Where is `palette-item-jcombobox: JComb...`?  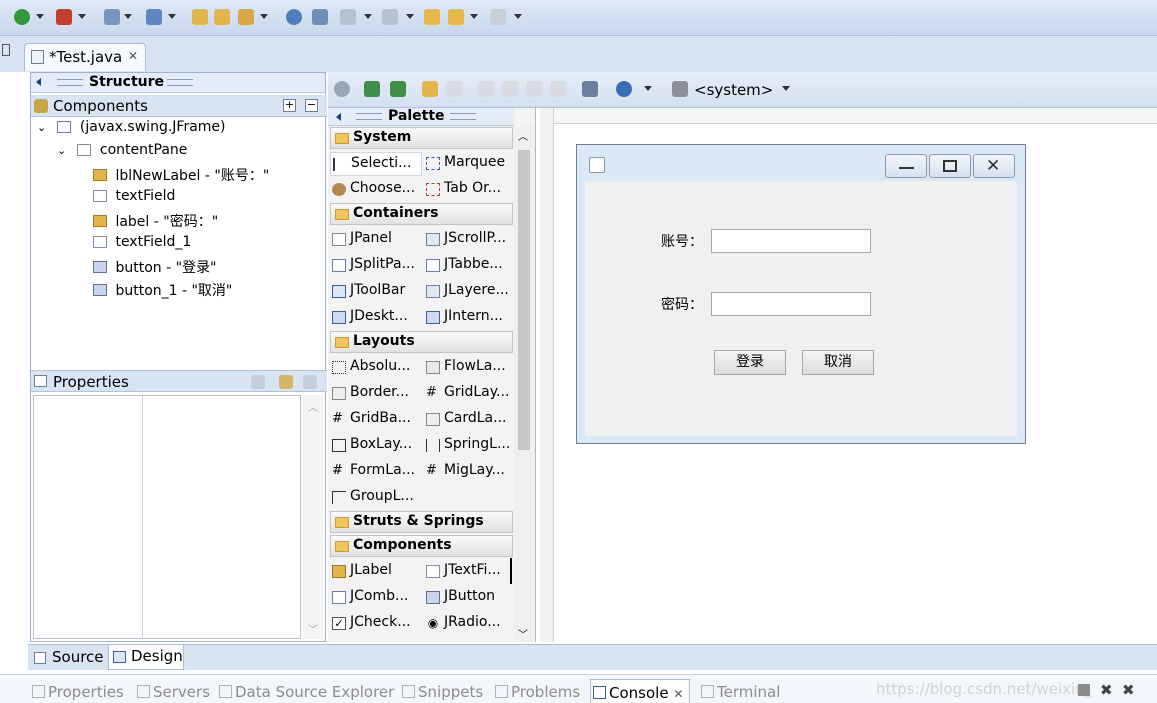
palette-item-jcombobox: JComb... is located at coordinates (376, 598).